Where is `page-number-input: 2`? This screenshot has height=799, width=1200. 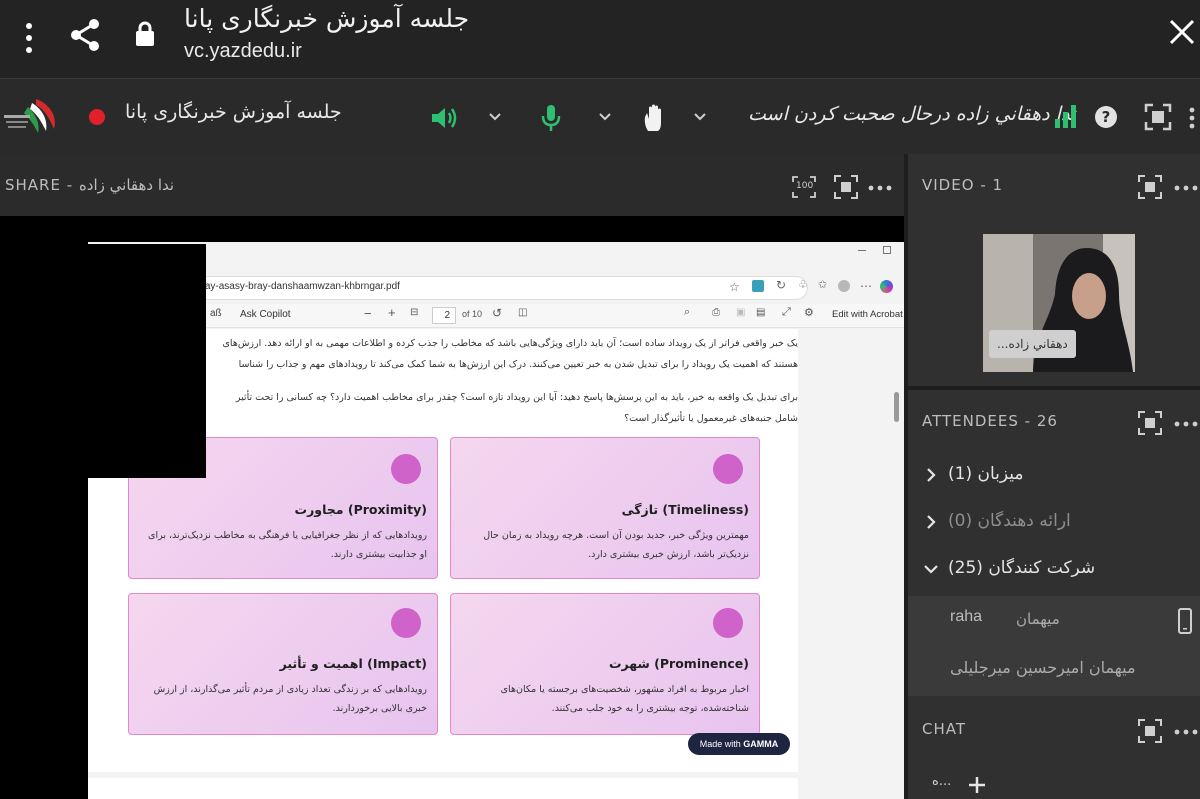 page-number-input: 2 is located at coordinates (444, 315).